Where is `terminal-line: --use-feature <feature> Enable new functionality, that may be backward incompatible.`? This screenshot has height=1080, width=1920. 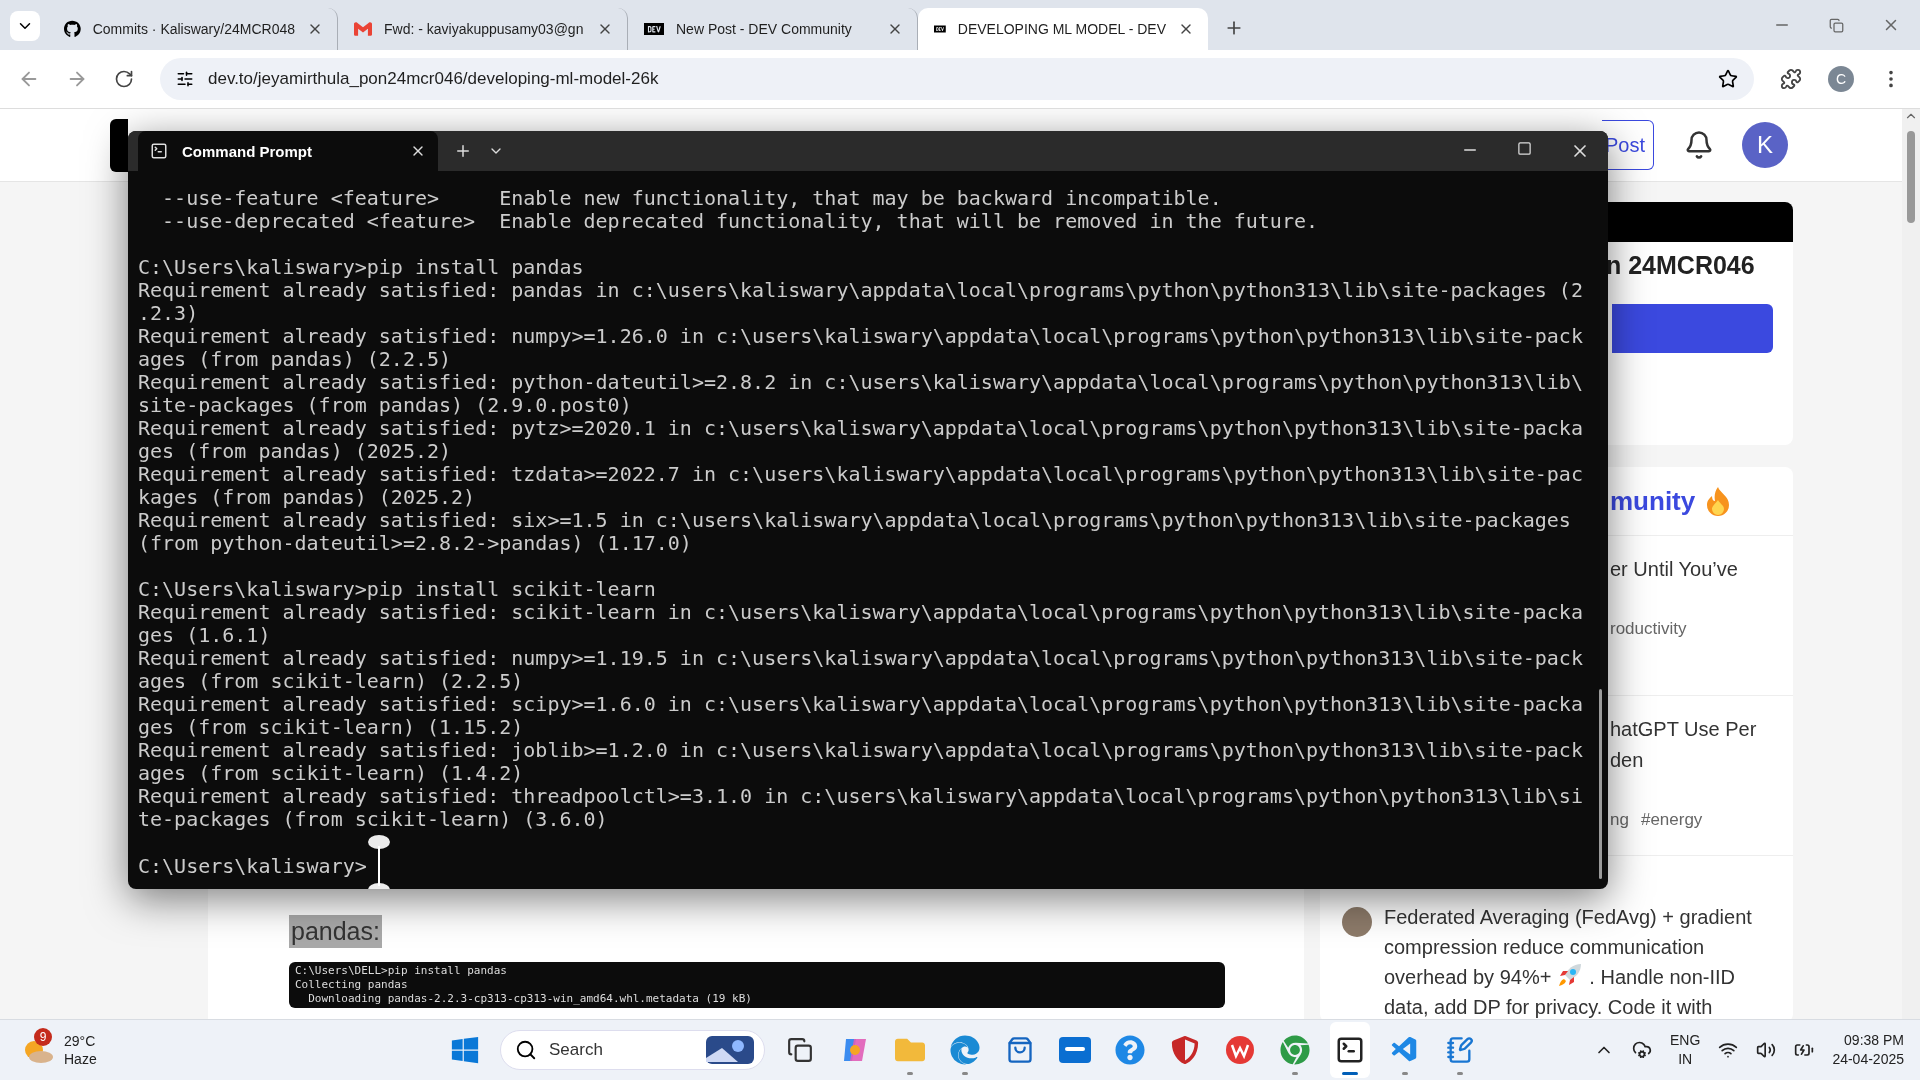
terminal-line: --use-feature <feature> Enable new functionality, that may be backward incompatible. is located at coordinates (692, 198).